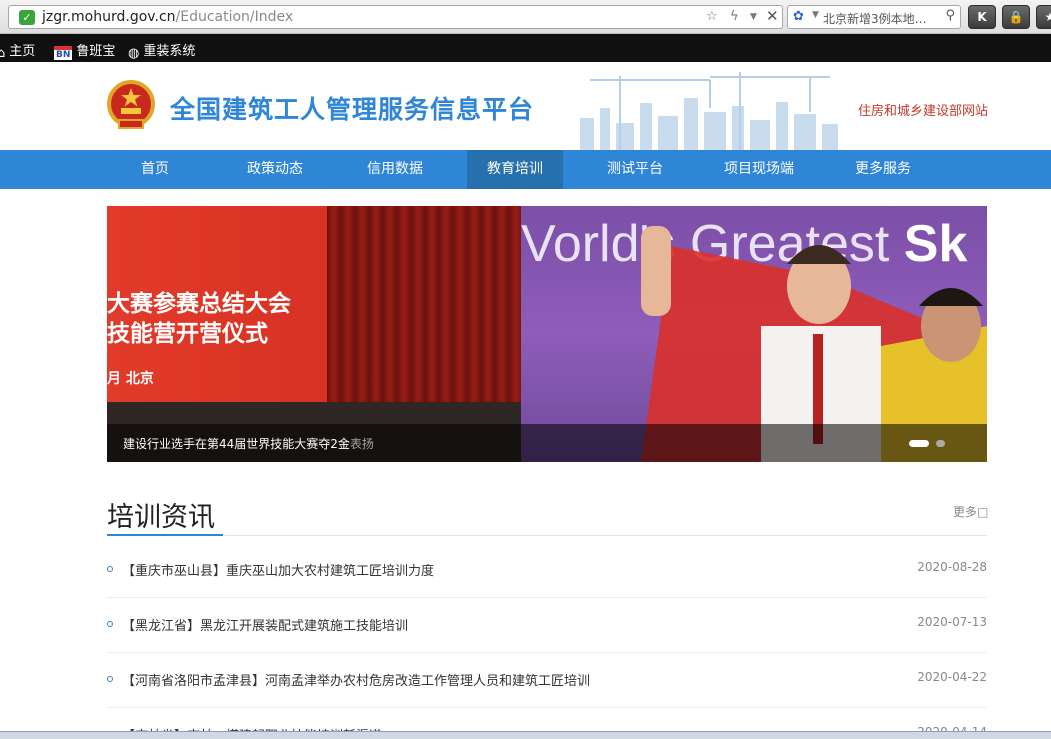  Describe the element at coordinates (952, 677) in the screenshot. I see `news-date: 2020-04-22` at that location.